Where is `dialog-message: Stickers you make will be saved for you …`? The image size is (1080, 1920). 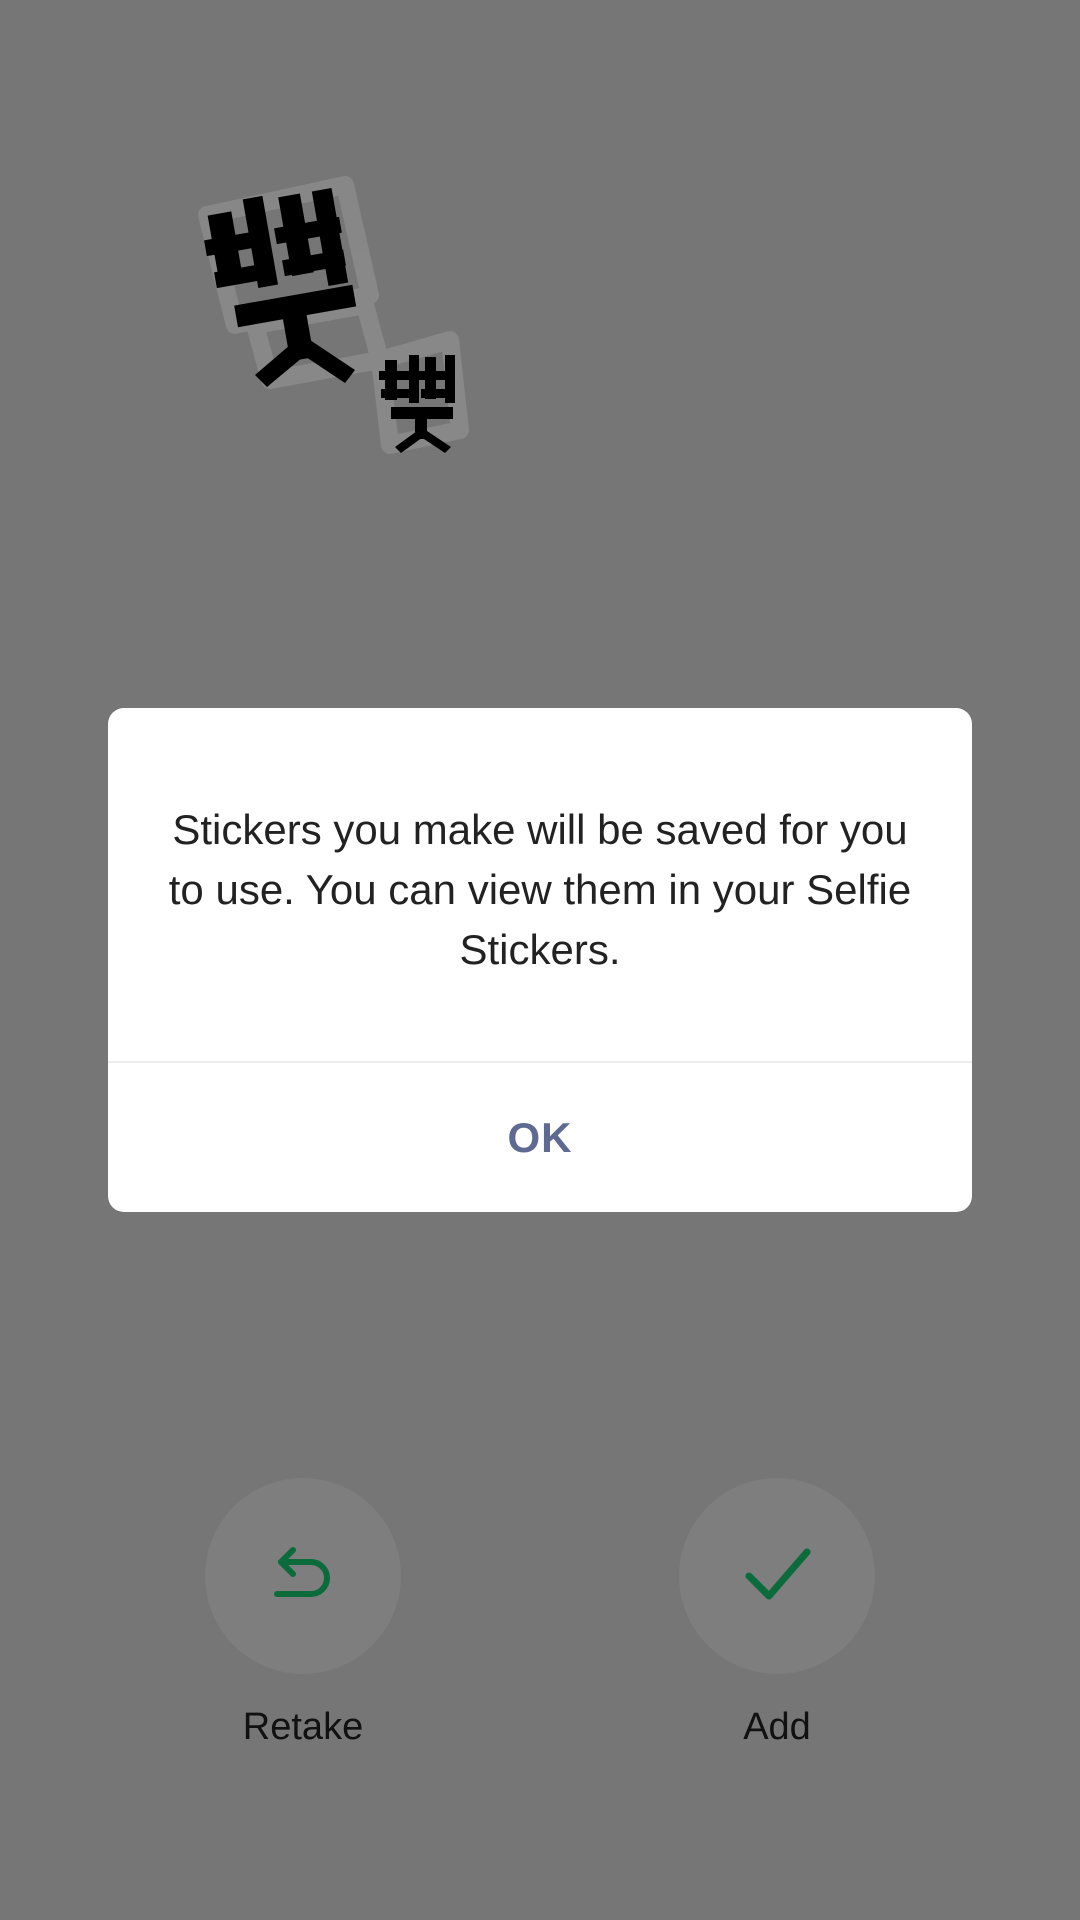 dialog-message: Stickers you make will be saved for you … is located at coordinates (540, 889).